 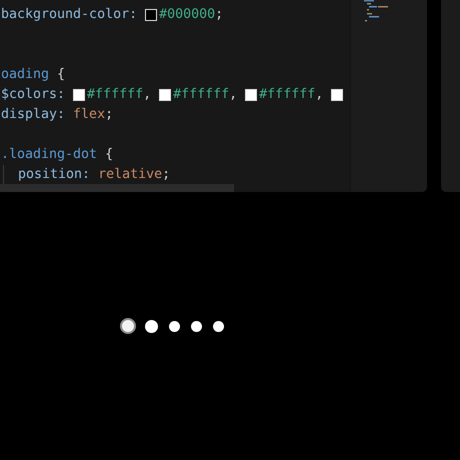 What do you see at coordinates (33, 115) in the screenshot?
I see `code-property: display:` at bounding box center [33, 115].